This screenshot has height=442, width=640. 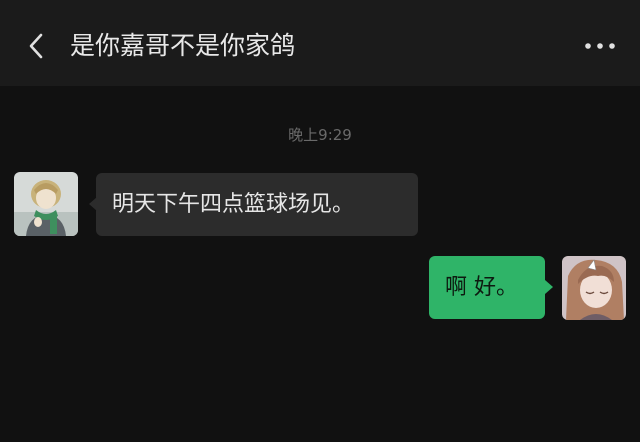 I want to click on contact-avatar, so click(x=46, y=204).